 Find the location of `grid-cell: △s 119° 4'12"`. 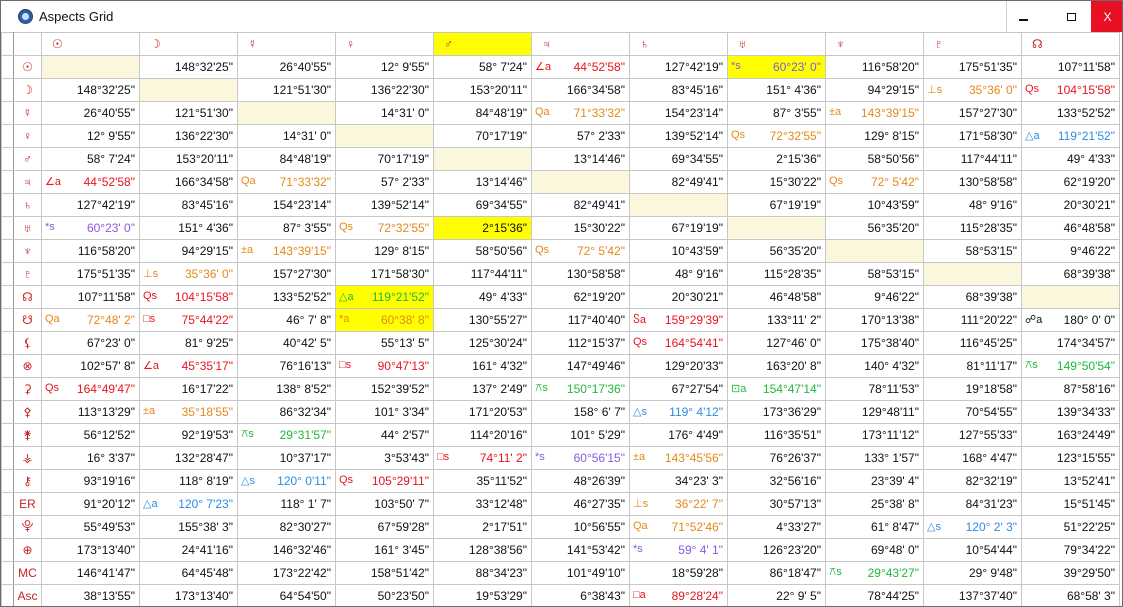

grid-cell: △s 119° 4'12" is located at coordinates (678, 412).